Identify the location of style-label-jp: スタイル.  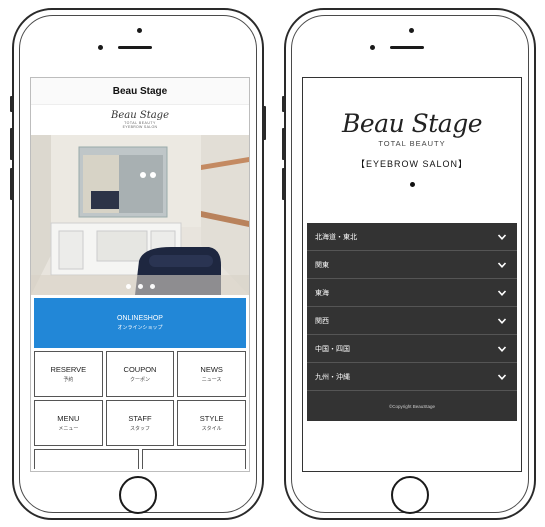
(211, 429).